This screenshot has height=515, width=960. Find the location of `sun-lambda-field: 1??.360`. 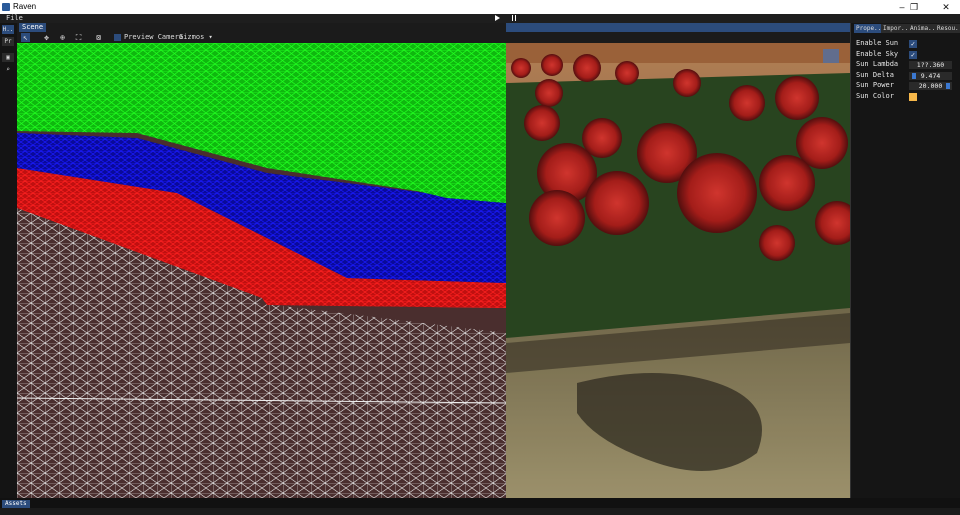

sun-lambda-field: 1??.360 is located at coordinates (930, 65).